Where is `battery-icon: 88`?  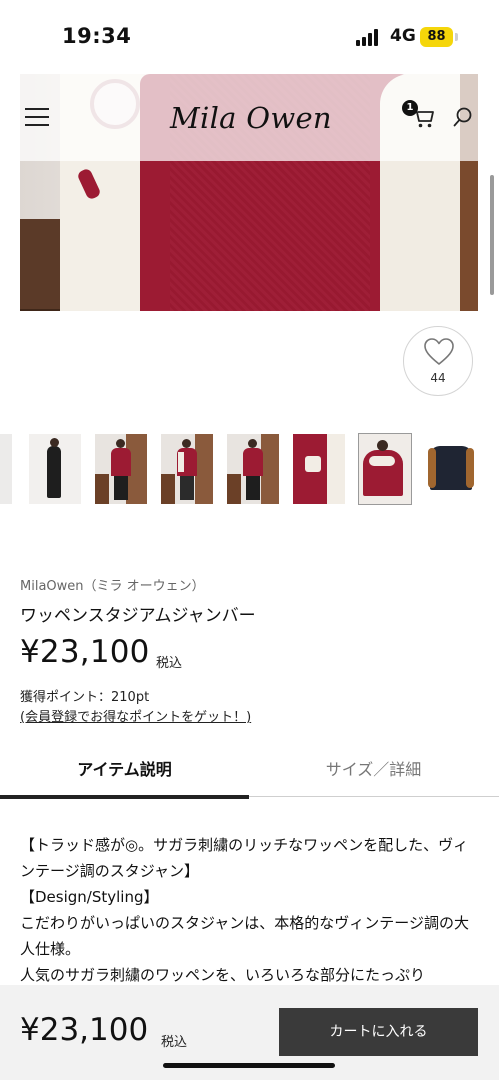
battery-icon: 88 is located at coordinates (436, 37).